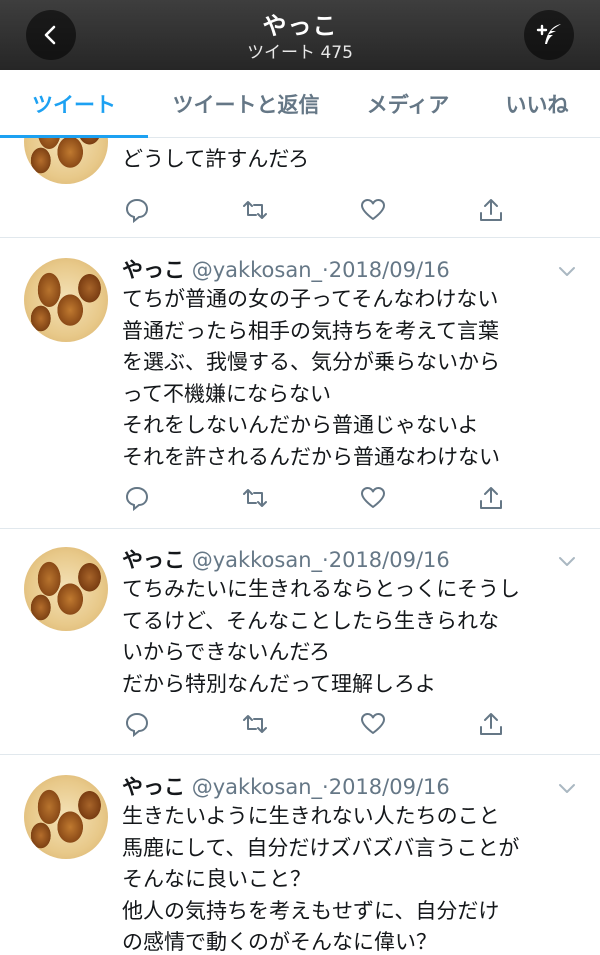 The width and height of the screenshot is (600, 955). I want to click on compose-button, so click(549, 35).